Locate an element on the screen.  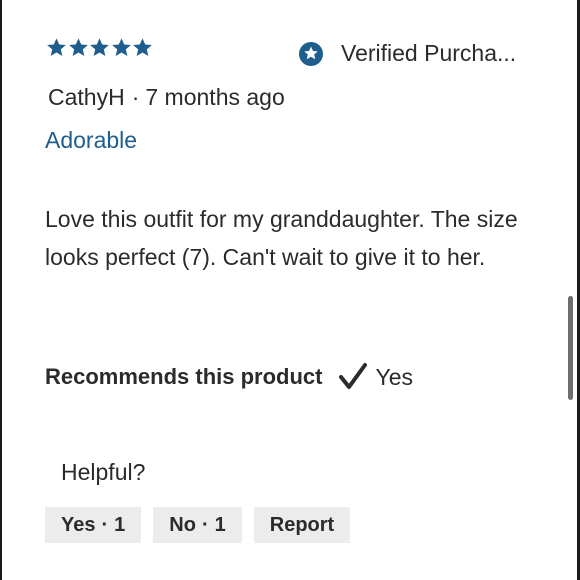
no-label: No is located at coordinates (182, 524).